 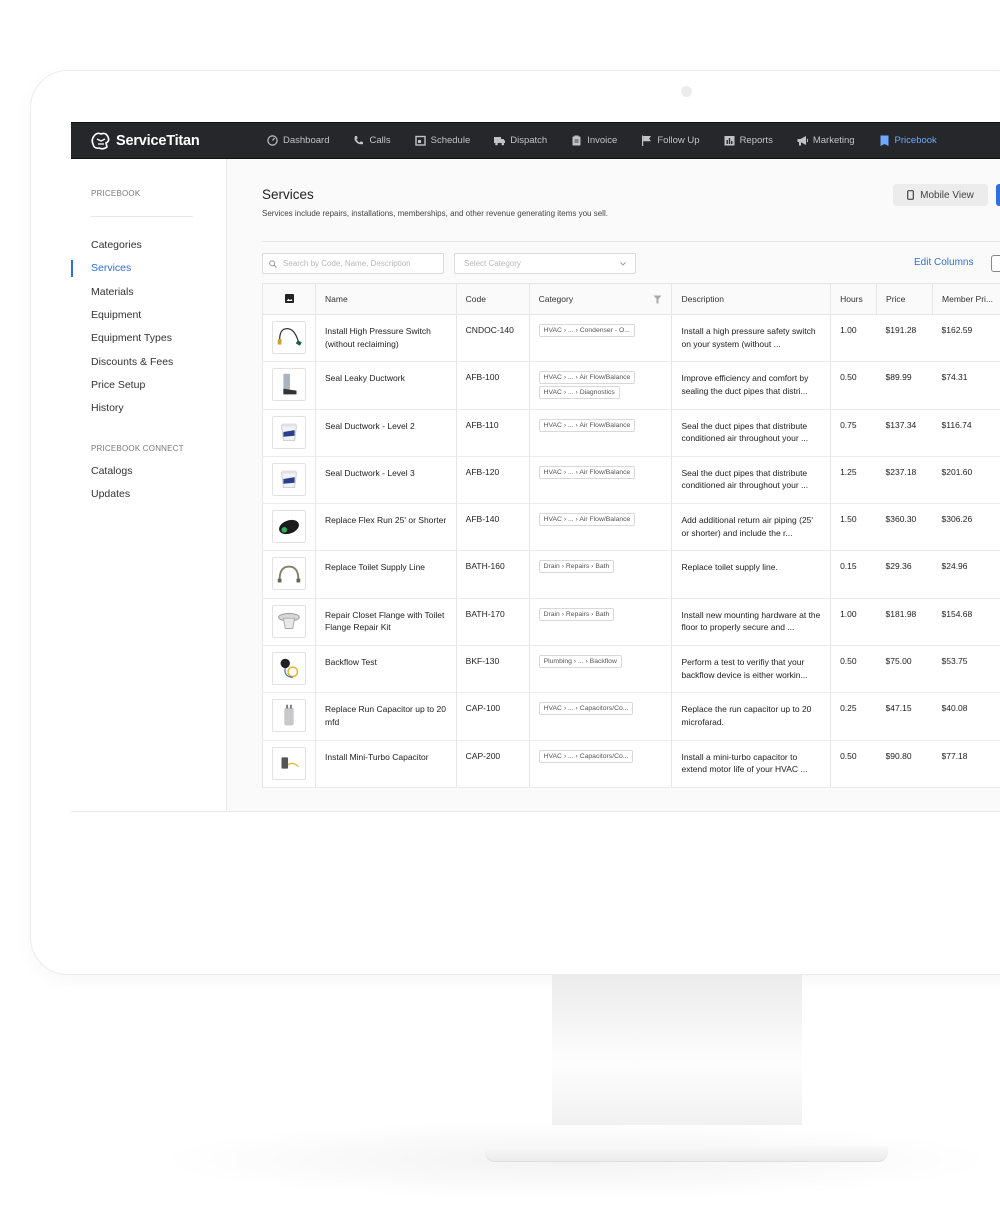 What do you see at coordinates (854, 299) in the screenshot?
I see `column-header-hours: Hours` at bounding box center [854, 299].